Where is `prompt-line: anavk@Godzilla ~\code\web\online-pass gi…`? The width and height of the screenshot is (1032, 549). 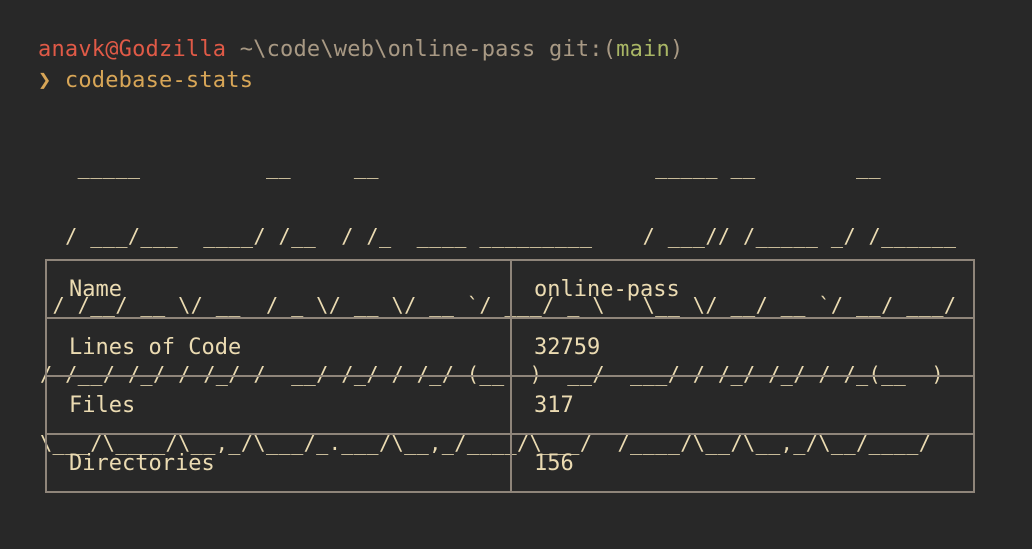 prompt-line: anavk@Godzilla ~\code\web\online-pass gi… is located at coordinates (518, 49).